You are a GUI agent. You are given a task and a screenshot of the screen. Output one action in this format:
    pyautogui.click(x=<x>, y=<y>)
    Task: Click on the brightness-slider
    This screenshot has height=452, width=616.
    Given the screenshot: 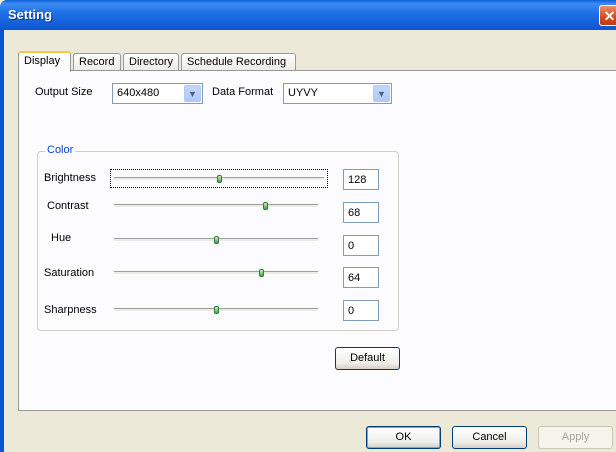 What is the action you would take?
    pyautogui.click(x=219, y=179)
    